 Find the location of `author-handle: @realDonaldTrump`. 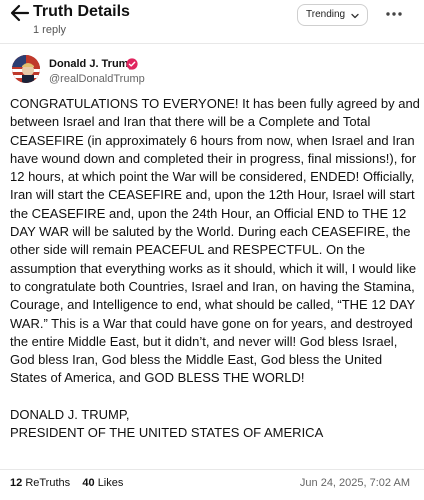

author-handle: @realDonaldTrump is located at coordinates (97, 79).